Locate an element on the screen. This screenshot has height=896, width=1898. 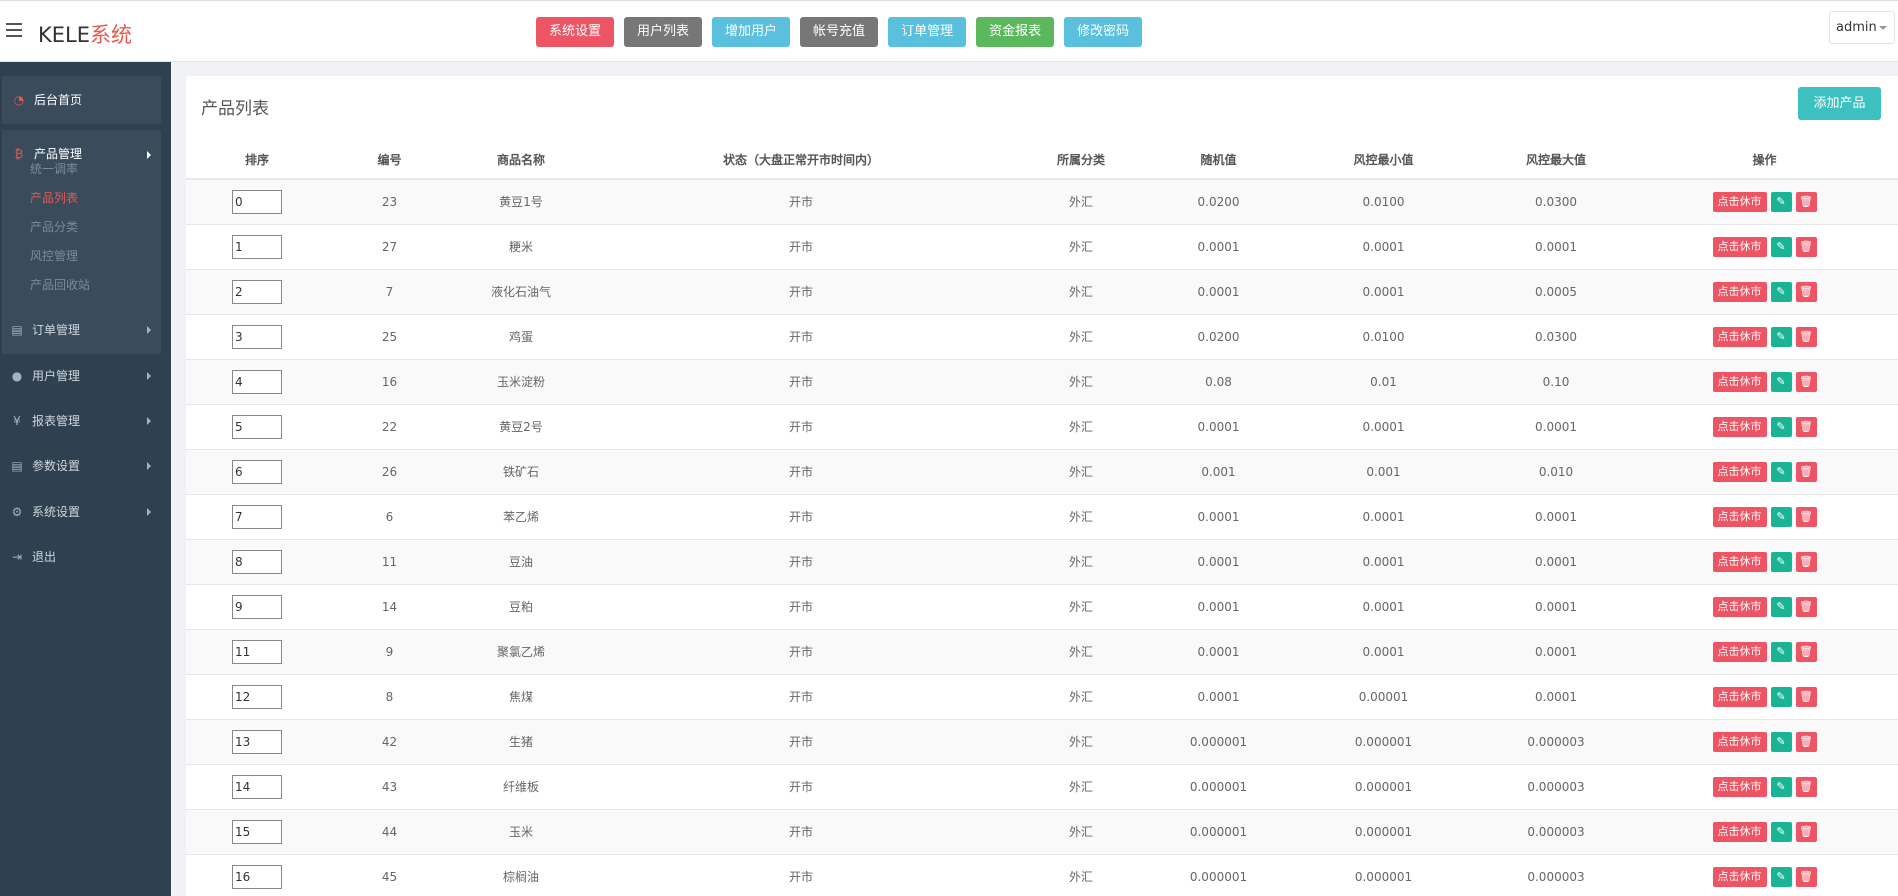
sort-cell is located at coordinates (257, 426).